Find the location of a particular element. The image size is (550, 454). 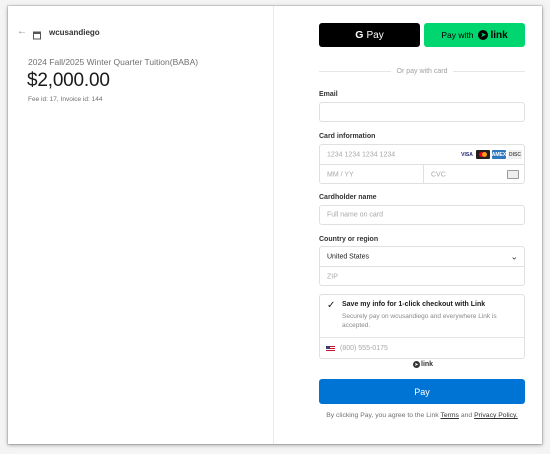

link-button-word: link is located at coordinates (499, 35).